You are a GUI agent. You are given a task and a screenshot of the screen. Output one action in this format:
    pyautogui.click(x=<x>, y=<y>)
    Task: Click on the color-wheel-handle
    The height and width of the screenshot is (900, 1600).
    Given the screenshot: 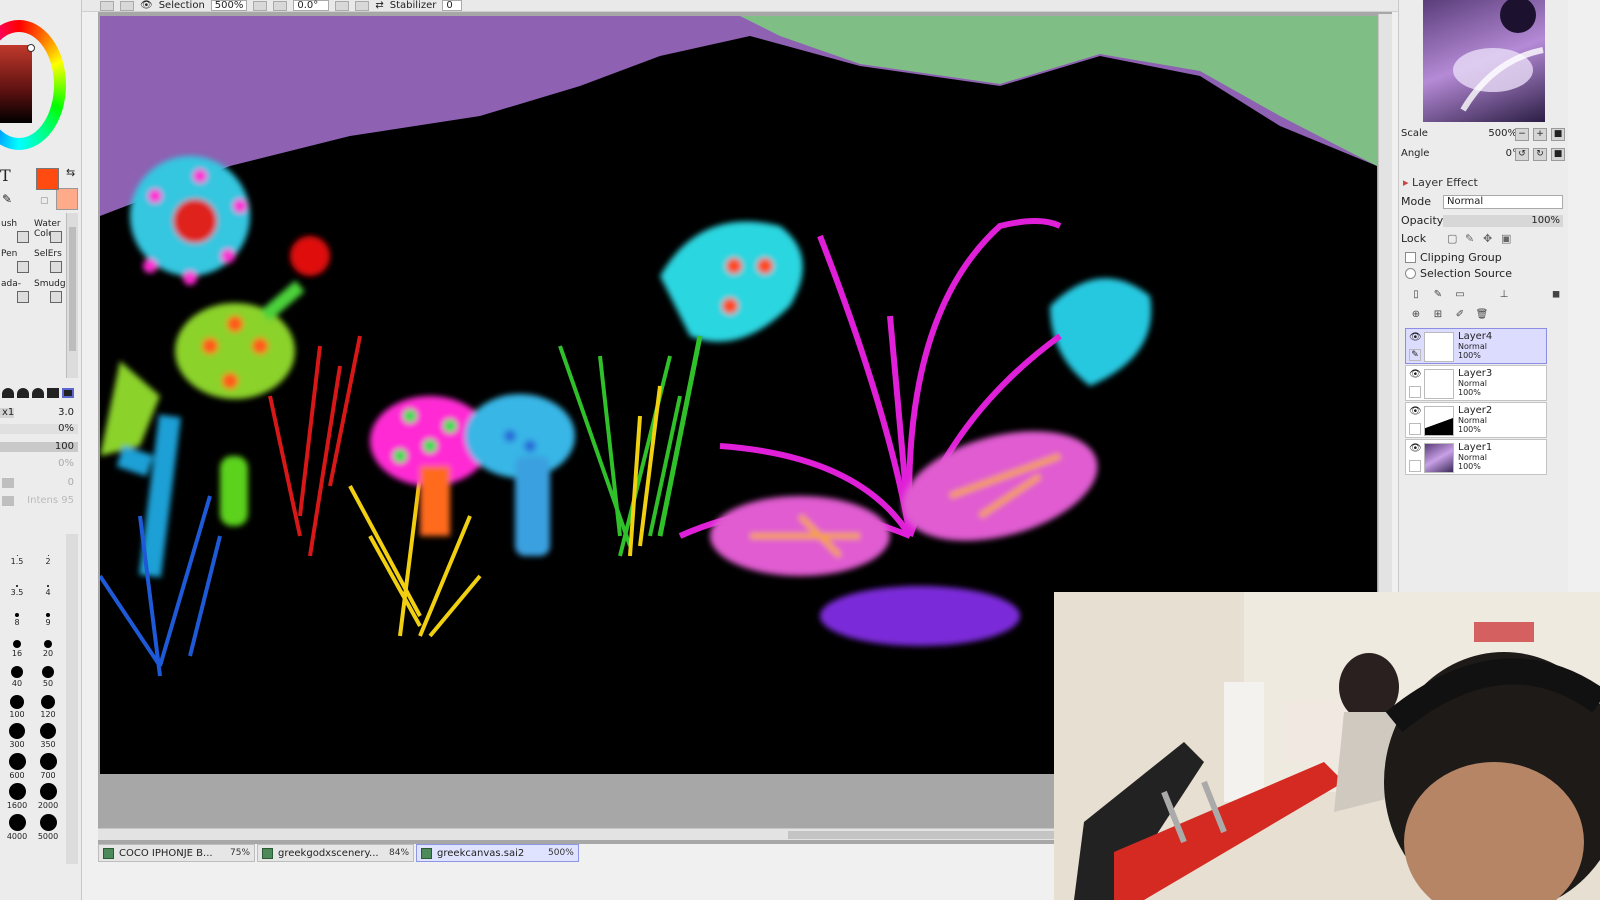 What is the action you would take?
    pyautogui.click(x=31, y=48)
    